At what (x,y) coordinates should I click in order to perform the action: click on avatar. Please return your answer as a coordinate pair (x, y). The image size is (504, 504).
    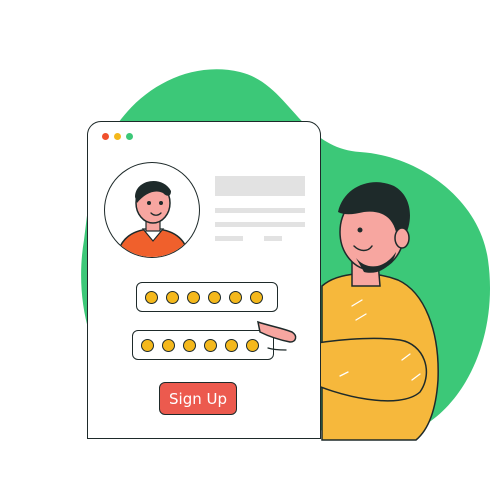
    Looking at the image, I should click on (152, 210).